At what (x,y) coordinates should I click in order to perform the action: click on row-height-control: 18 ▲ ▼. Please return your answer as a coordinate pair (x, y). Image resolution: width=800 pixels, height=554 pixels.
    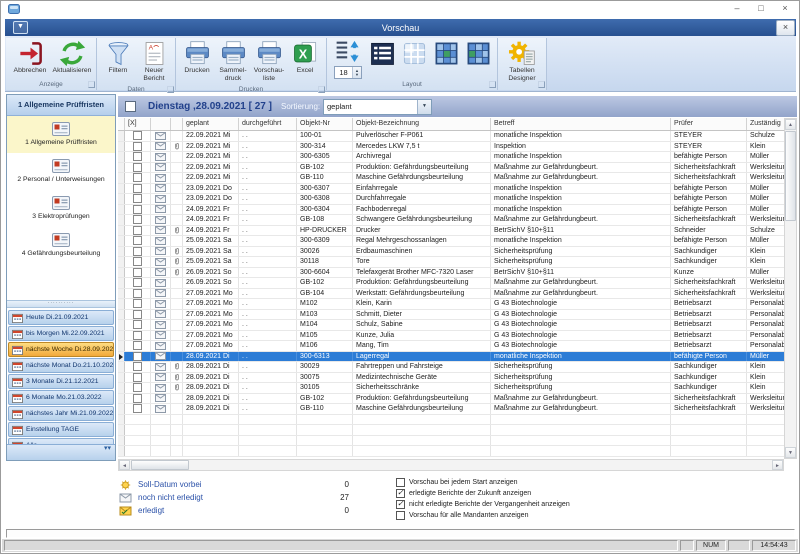
    Looking at the image, I should click on (348, 59).